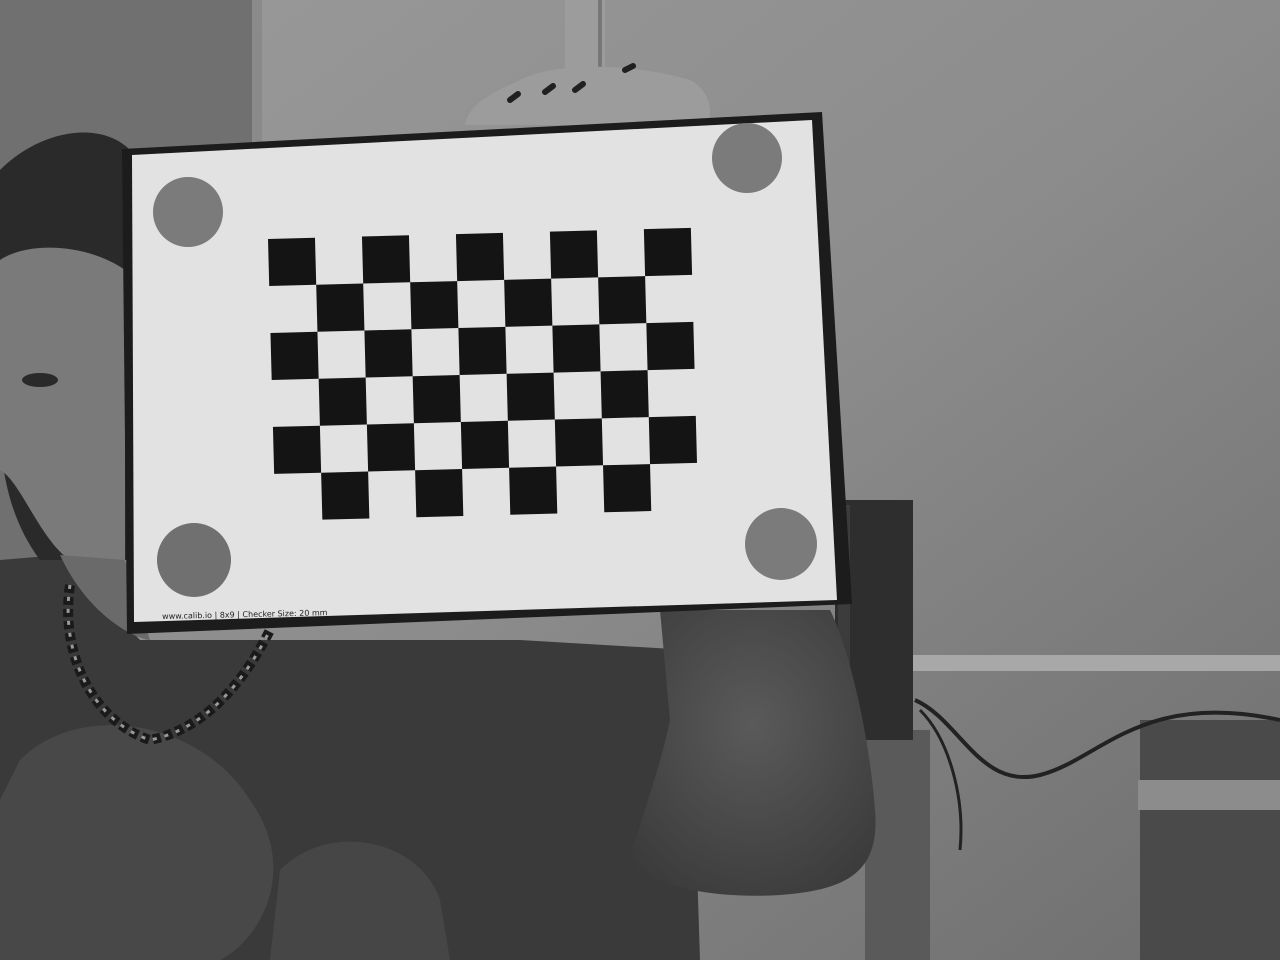 This screenshot has width=1280, height=960. Describe the element at coordinates (194, 560) in the screenshot. I see `magnet-bottom-left` at that location.